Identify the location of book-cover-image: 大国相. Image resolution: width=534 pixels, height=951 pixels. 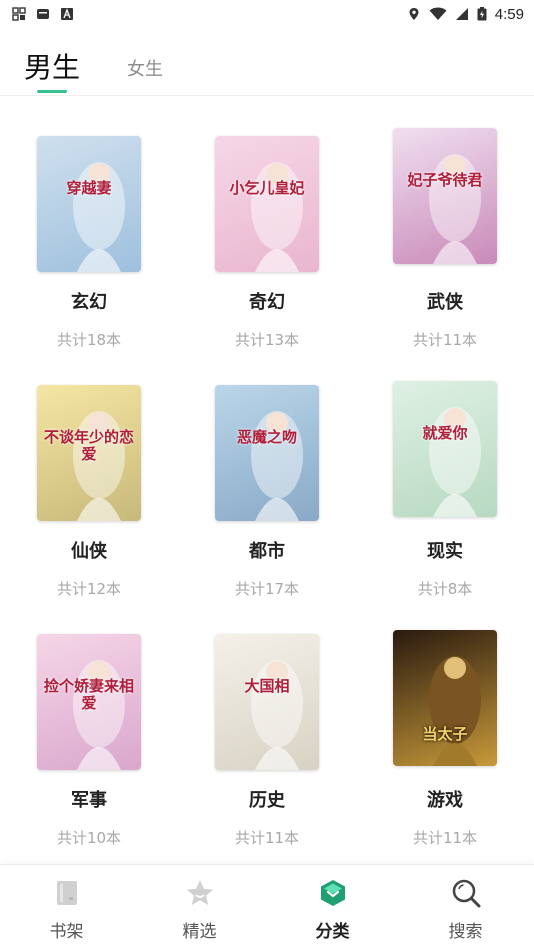
(267, 702).